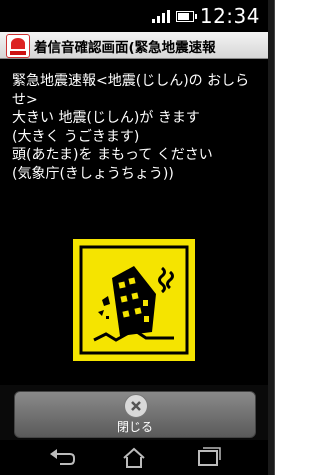  Describe the element at coordinates (134, 16) in the screenshot. I see `status-bar: 12:34` at that location.